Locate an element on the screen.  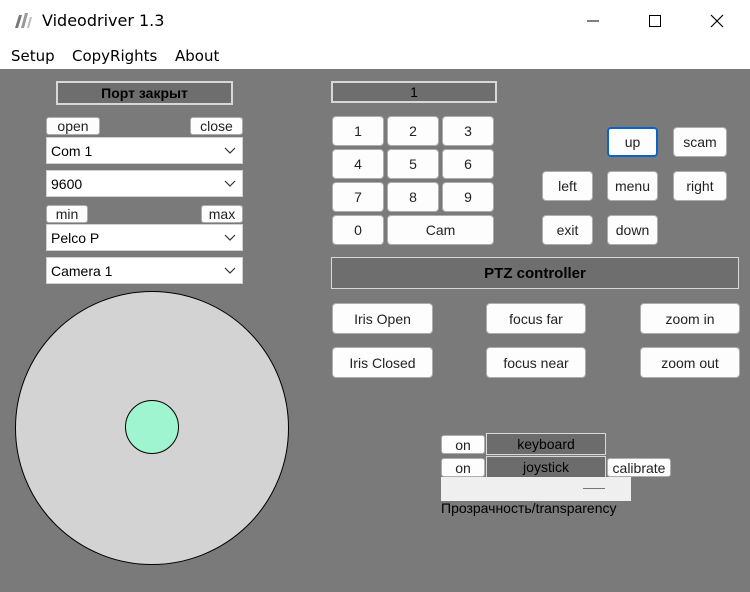
down-button: down is located at coordinates (632, 230).